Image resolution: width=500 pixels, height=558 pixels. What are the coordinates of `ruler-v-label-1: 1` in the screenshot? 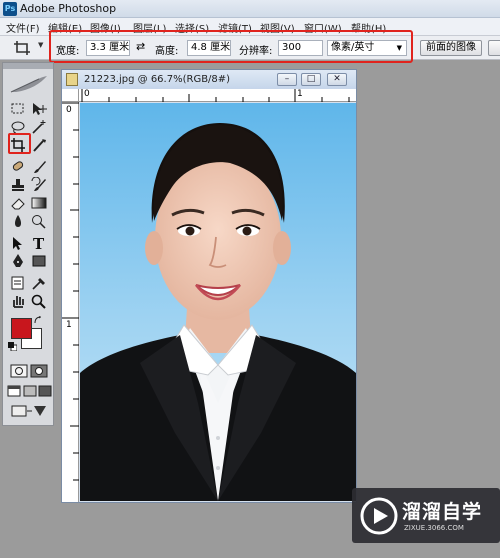 It's located at (69, 325).